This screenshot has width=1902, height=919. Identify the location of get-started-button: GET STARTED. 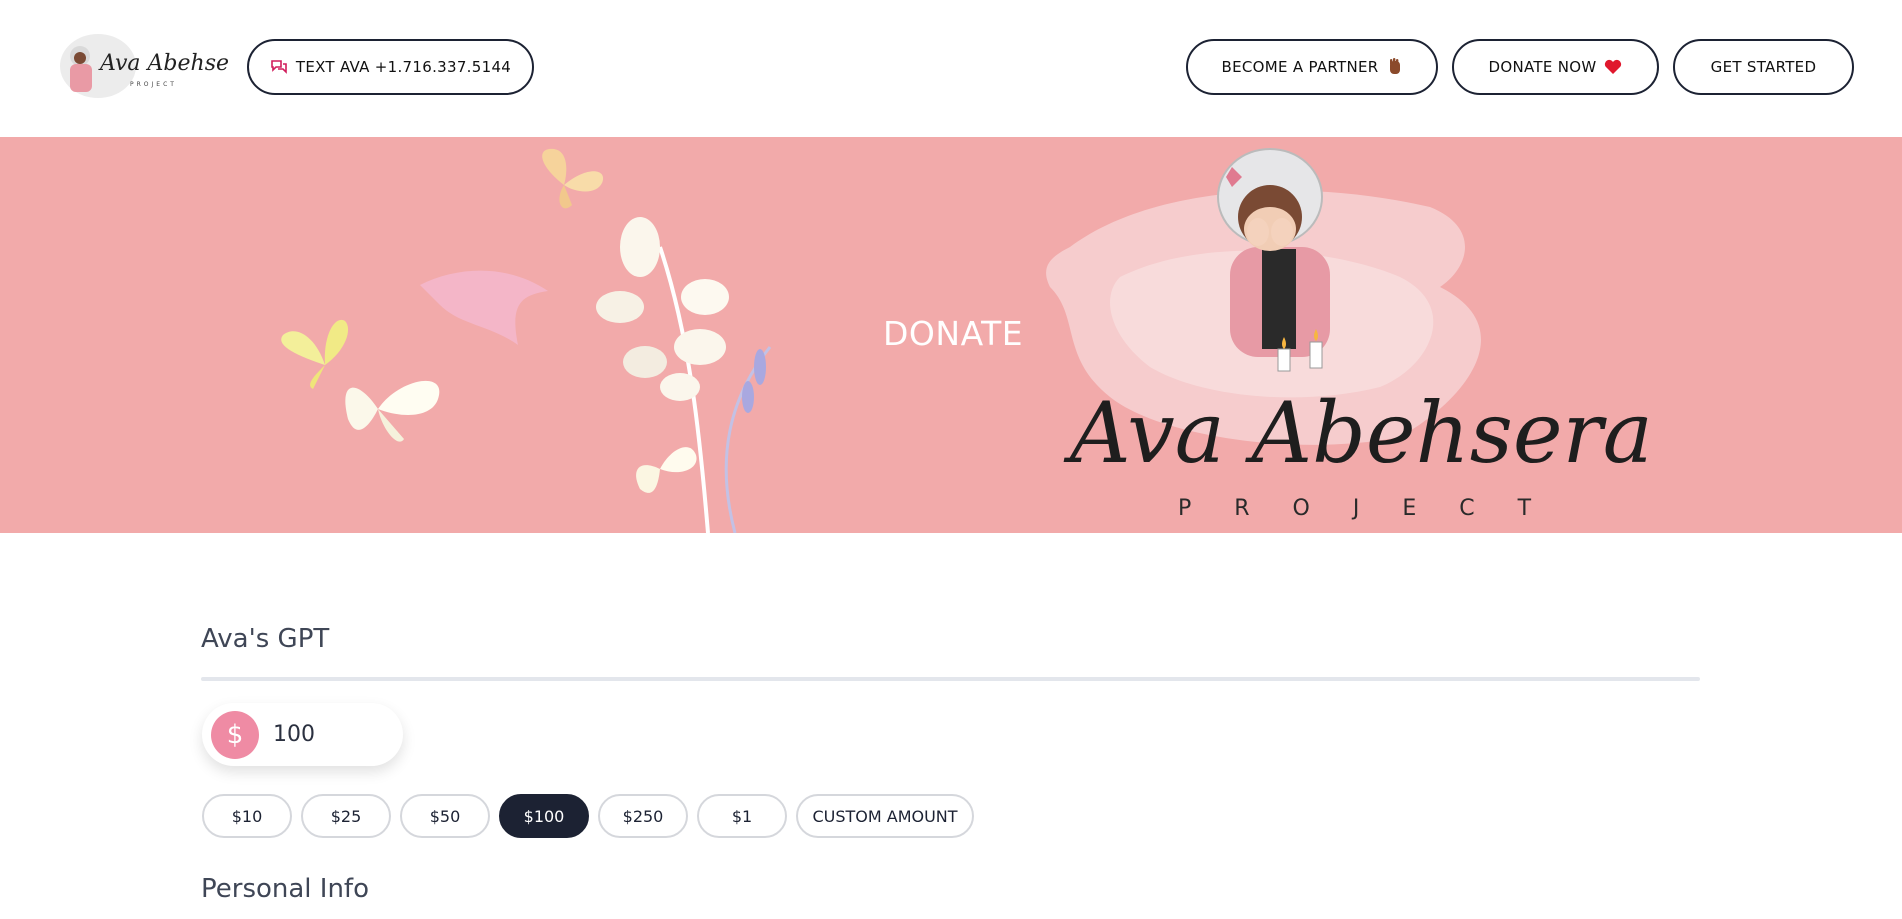
(1763, 67).